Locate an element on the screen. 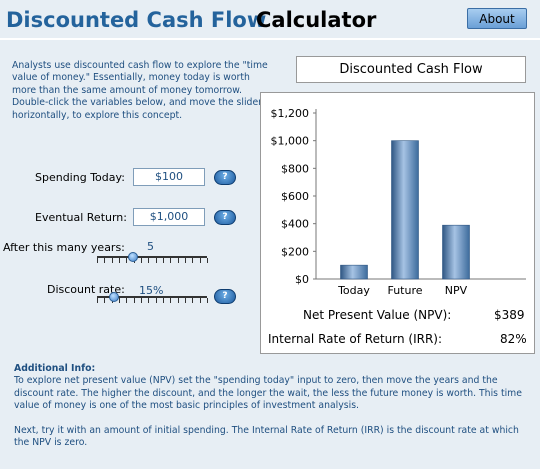  app-title-suffix: Calculator is located at coordinates (316, 20).